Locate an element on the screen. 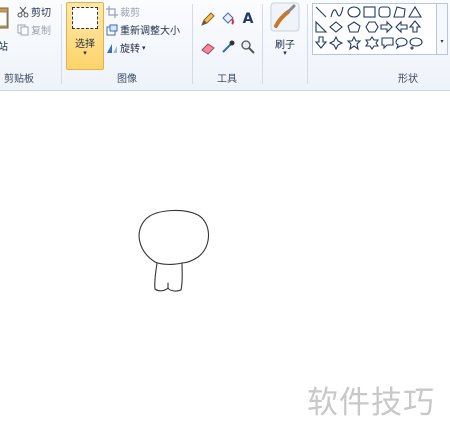 The width and height of the screenshot is (450, 436). resize-label: 重新调整大小 is located at coordinates (150, 31).